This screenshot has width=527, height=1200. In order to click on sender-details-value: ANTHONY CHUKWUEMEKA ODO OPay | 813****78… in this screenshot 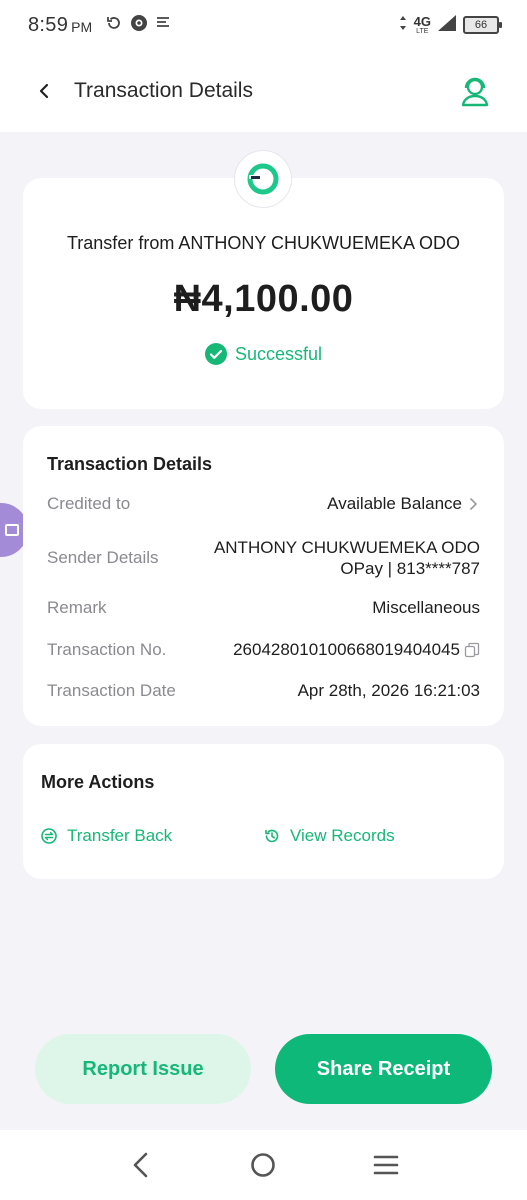, I will do `click(347, 558)`.